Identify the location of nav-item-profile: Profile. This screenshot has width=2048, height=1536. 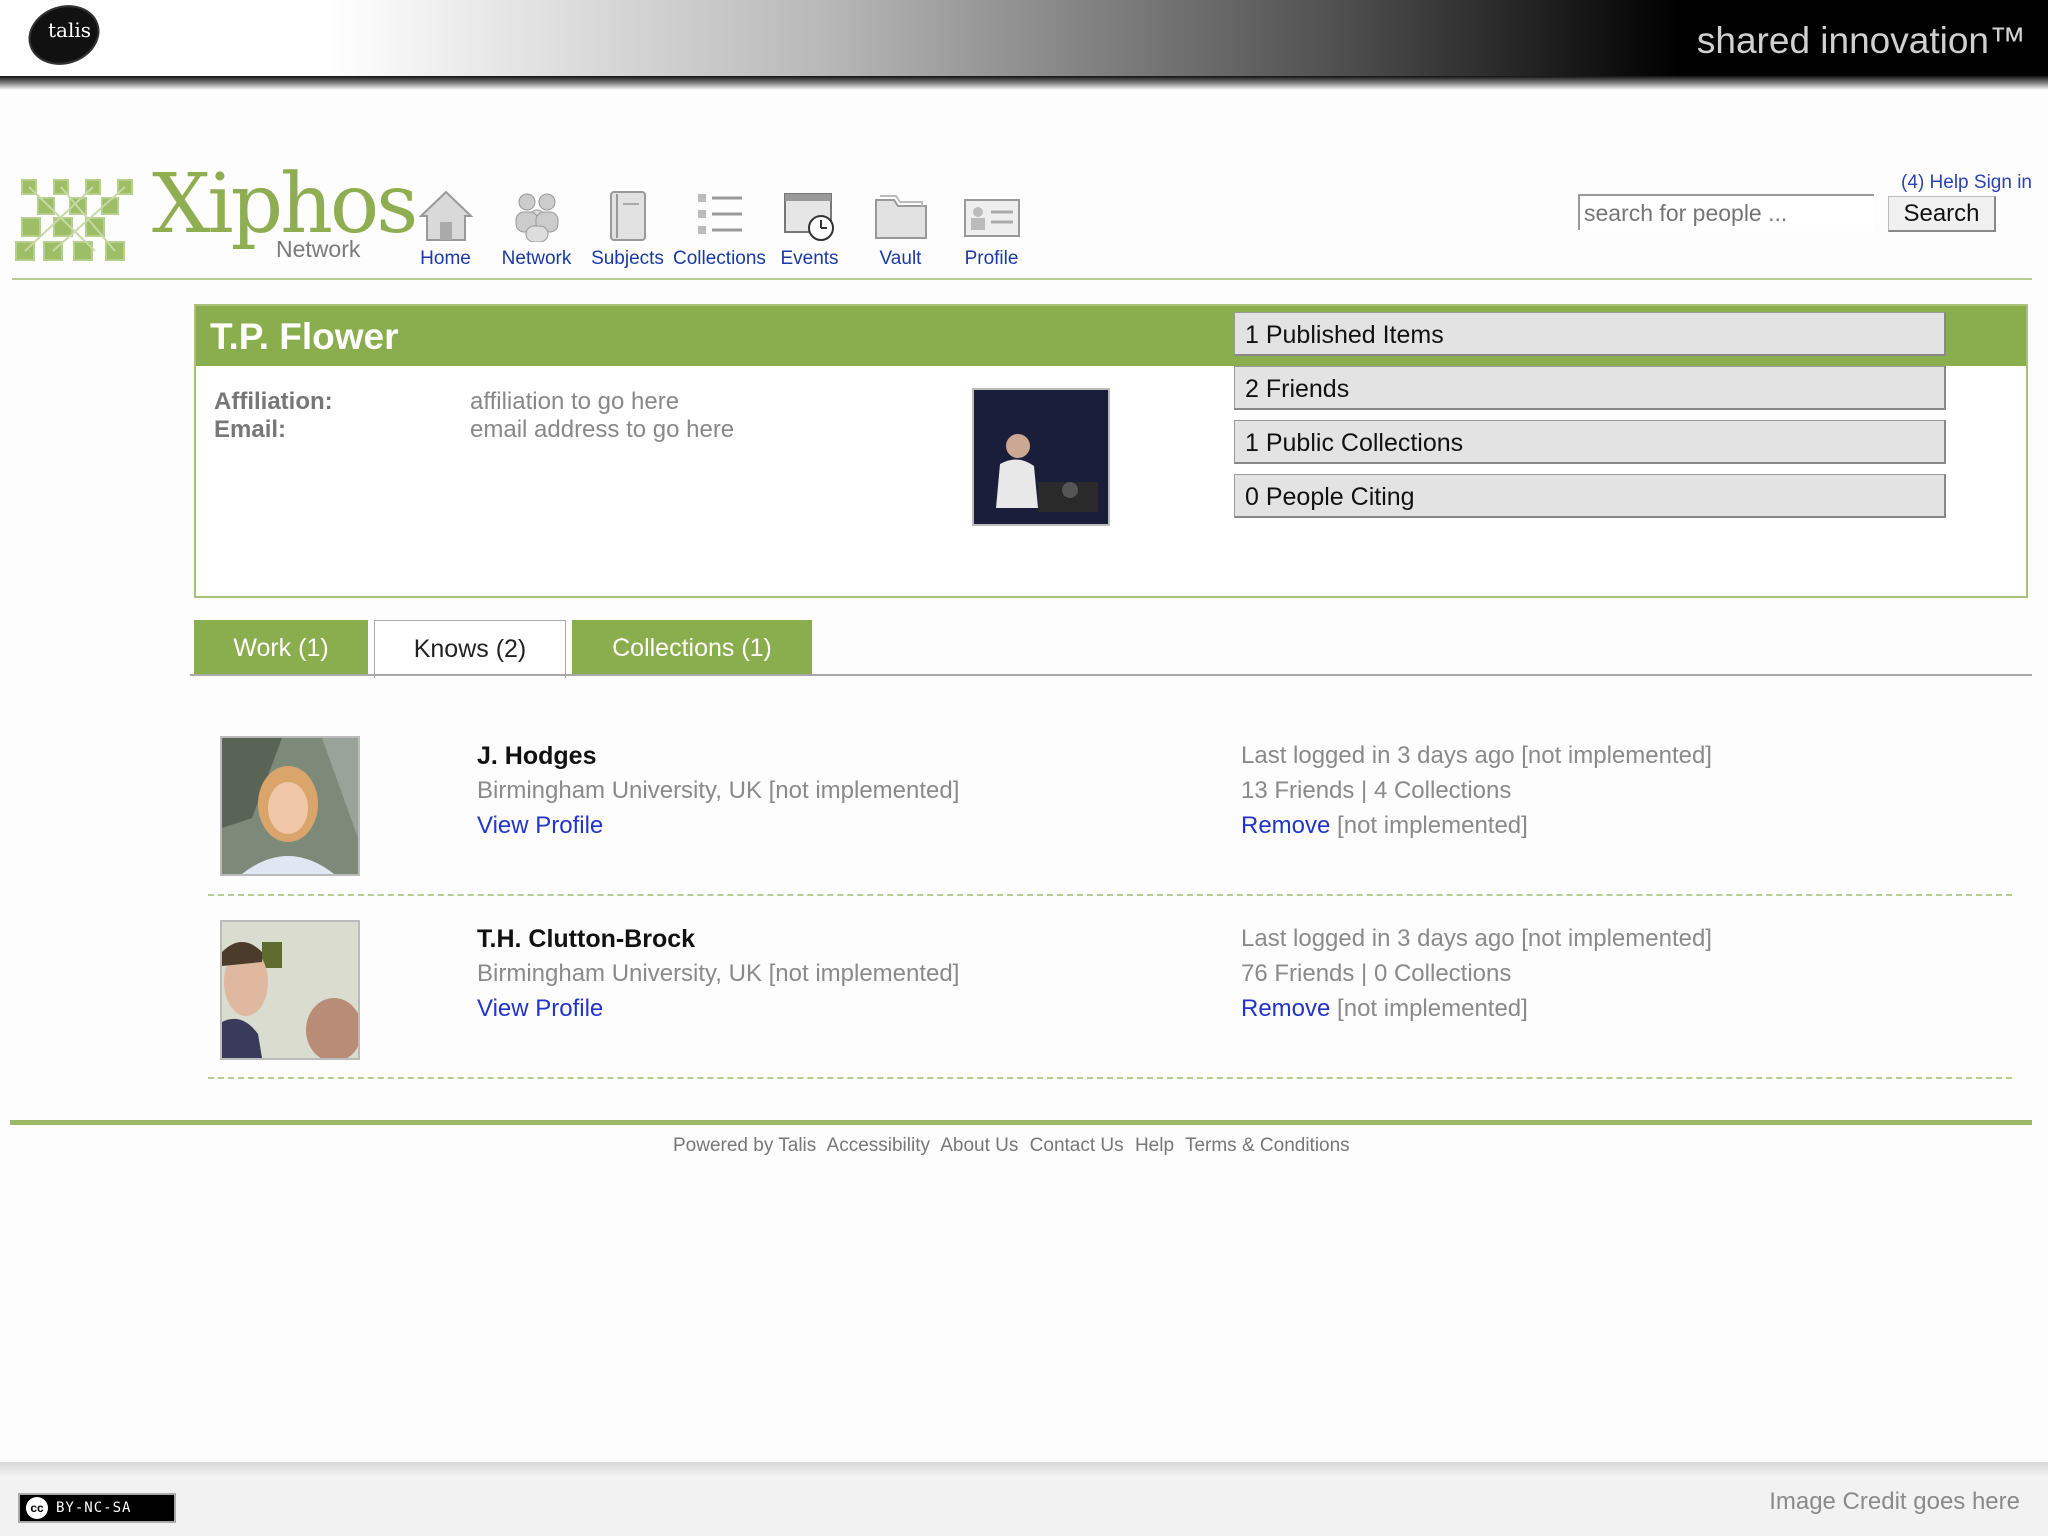
(991, 230).